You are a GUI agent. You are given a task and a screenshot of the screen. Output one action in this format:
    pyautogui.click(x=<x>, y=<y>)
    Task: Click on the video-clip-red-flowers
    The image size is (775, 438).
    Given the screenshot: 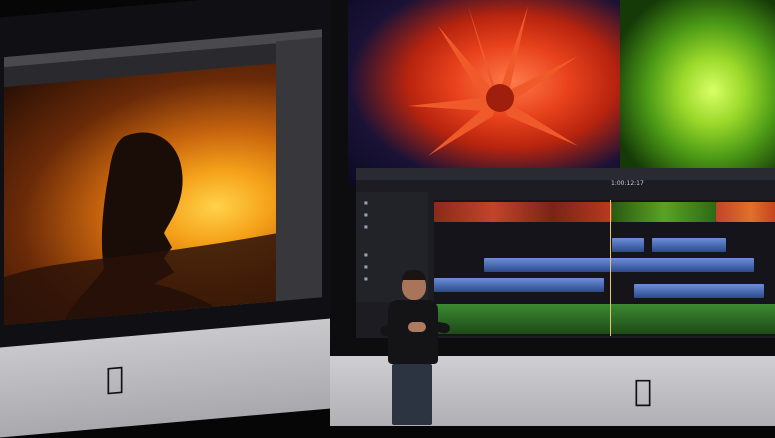 What is the action you would take?
    pyautogui.click(x=523, y=212)
    